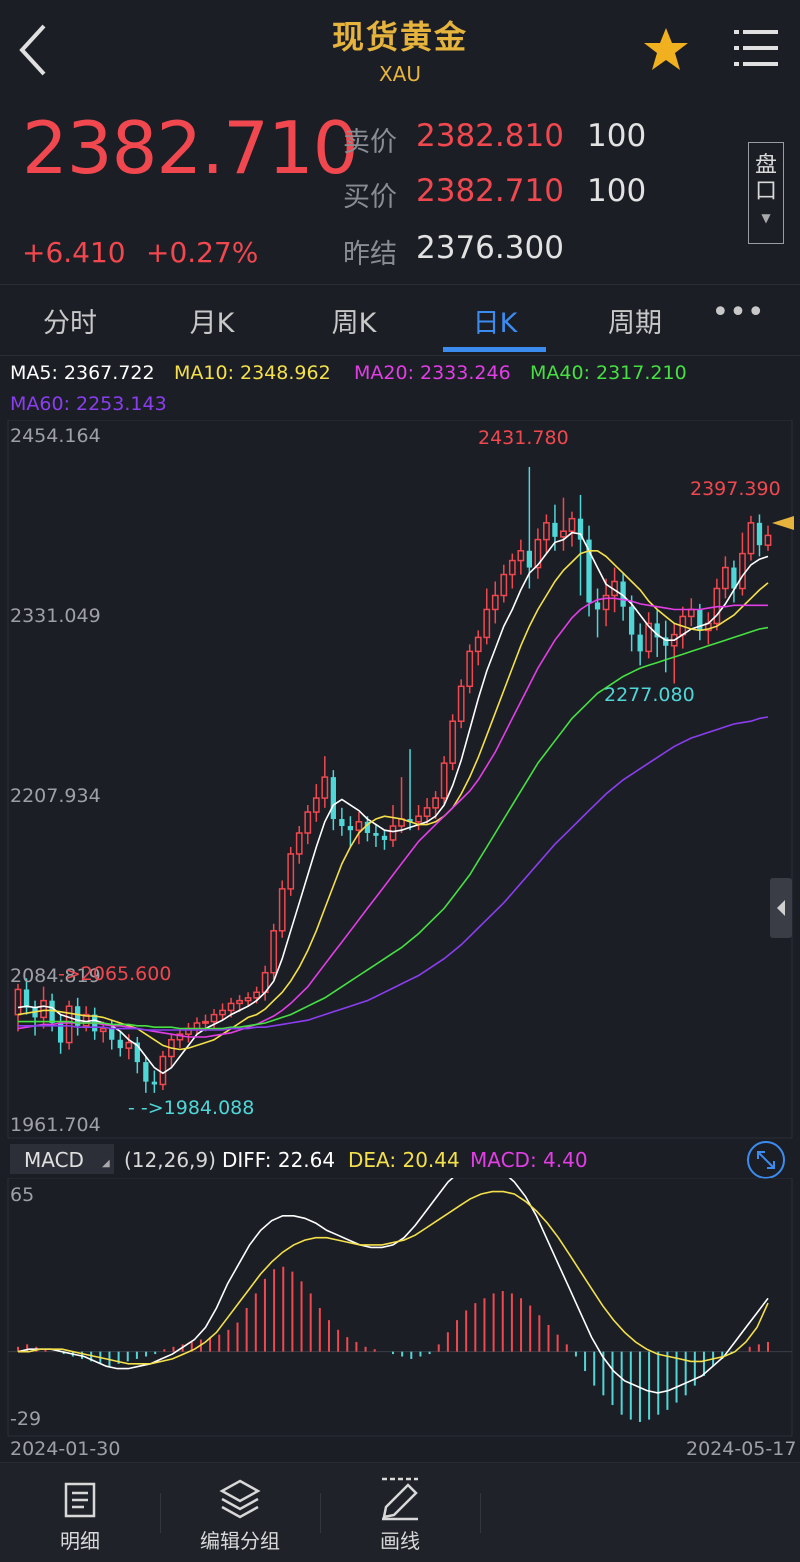 Image resolution: width=800 pixels, height=1562 pixels. Describe the element at coordinates (26, 1419) in the screenshot. I see `macd-axis-bottom: -29` at that location.